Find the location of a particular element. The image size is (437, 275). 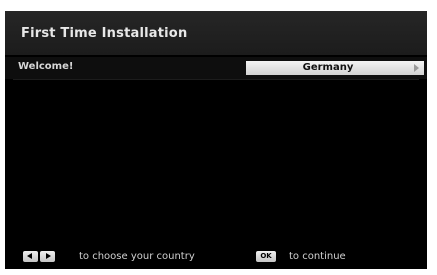

footer-help-bar: to choose your country OK to continue is located at coordinates (216, 258).